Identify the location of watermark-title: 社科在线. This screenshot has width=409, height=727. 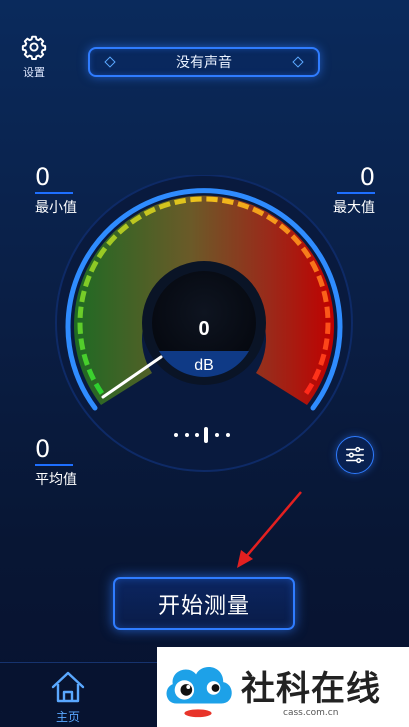
(311, 689).